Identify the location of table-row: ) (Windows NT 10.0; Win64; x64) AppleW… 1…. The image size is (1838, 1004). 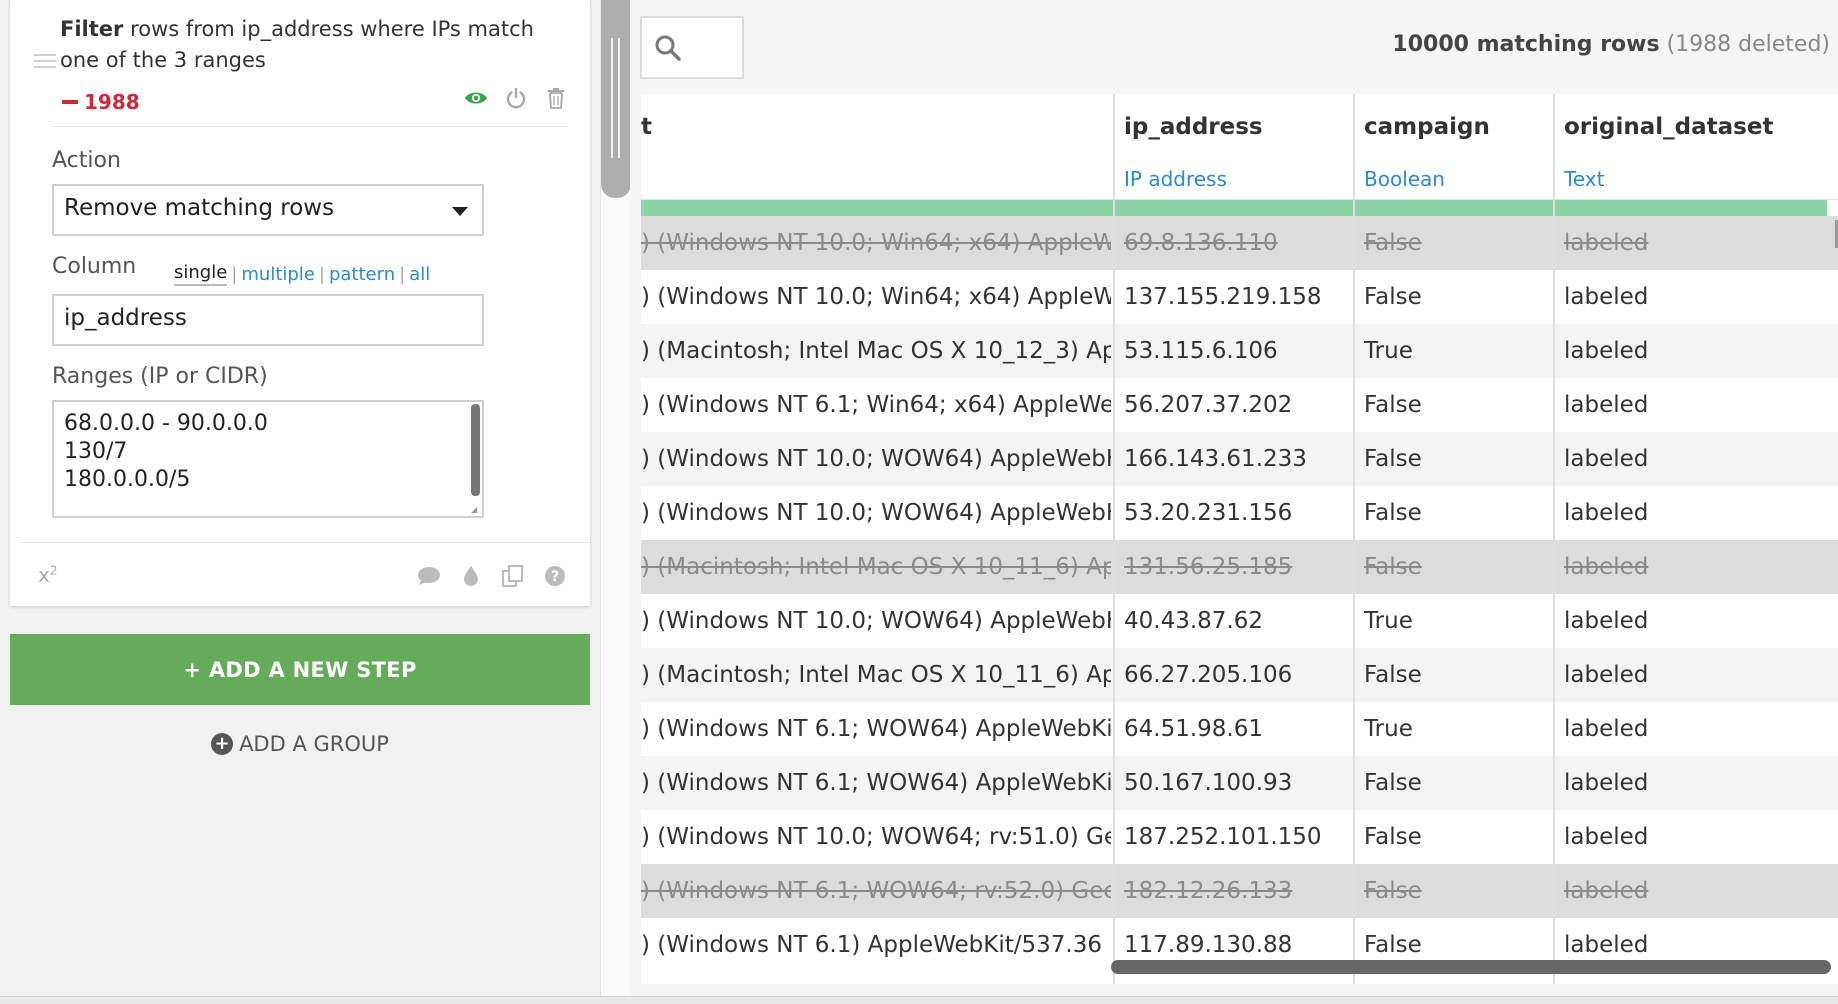
(1239, 297).